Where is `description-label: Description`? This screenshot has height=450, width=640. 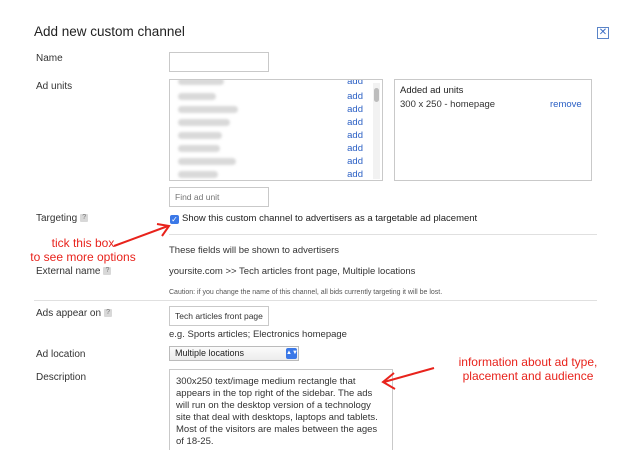 description-label: Description is located at coordinates (61, 377).